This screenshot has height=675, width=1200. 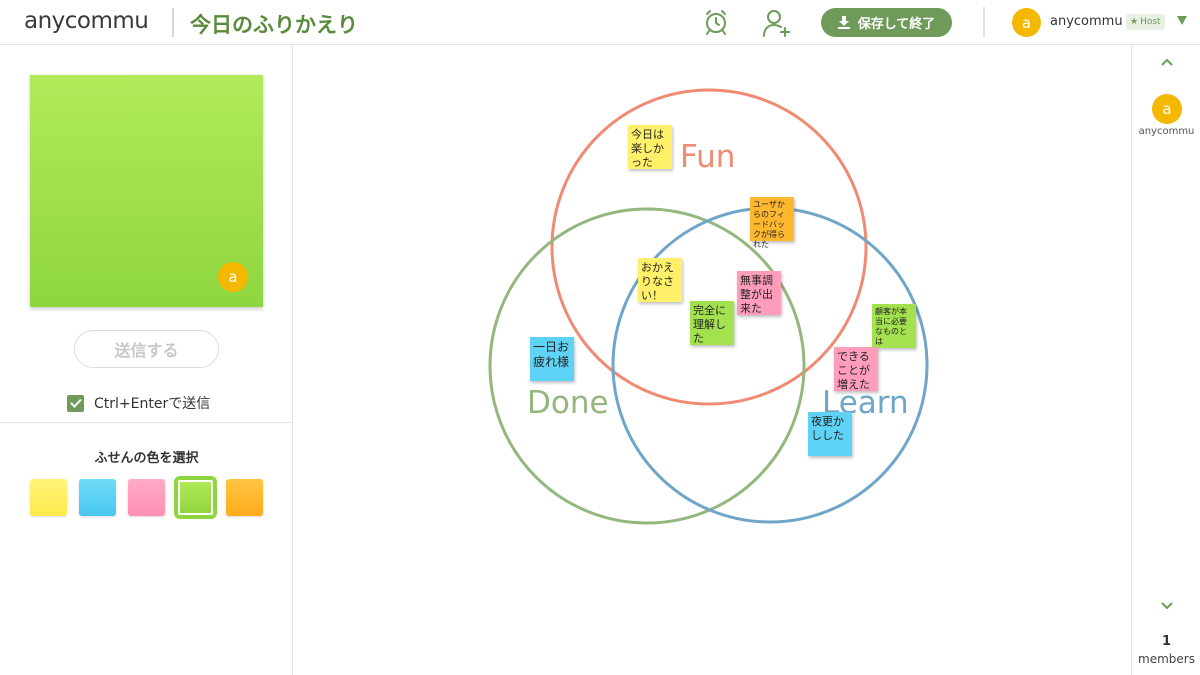 I want to click on alarm-clock-icon, so click(x=716, y=22).